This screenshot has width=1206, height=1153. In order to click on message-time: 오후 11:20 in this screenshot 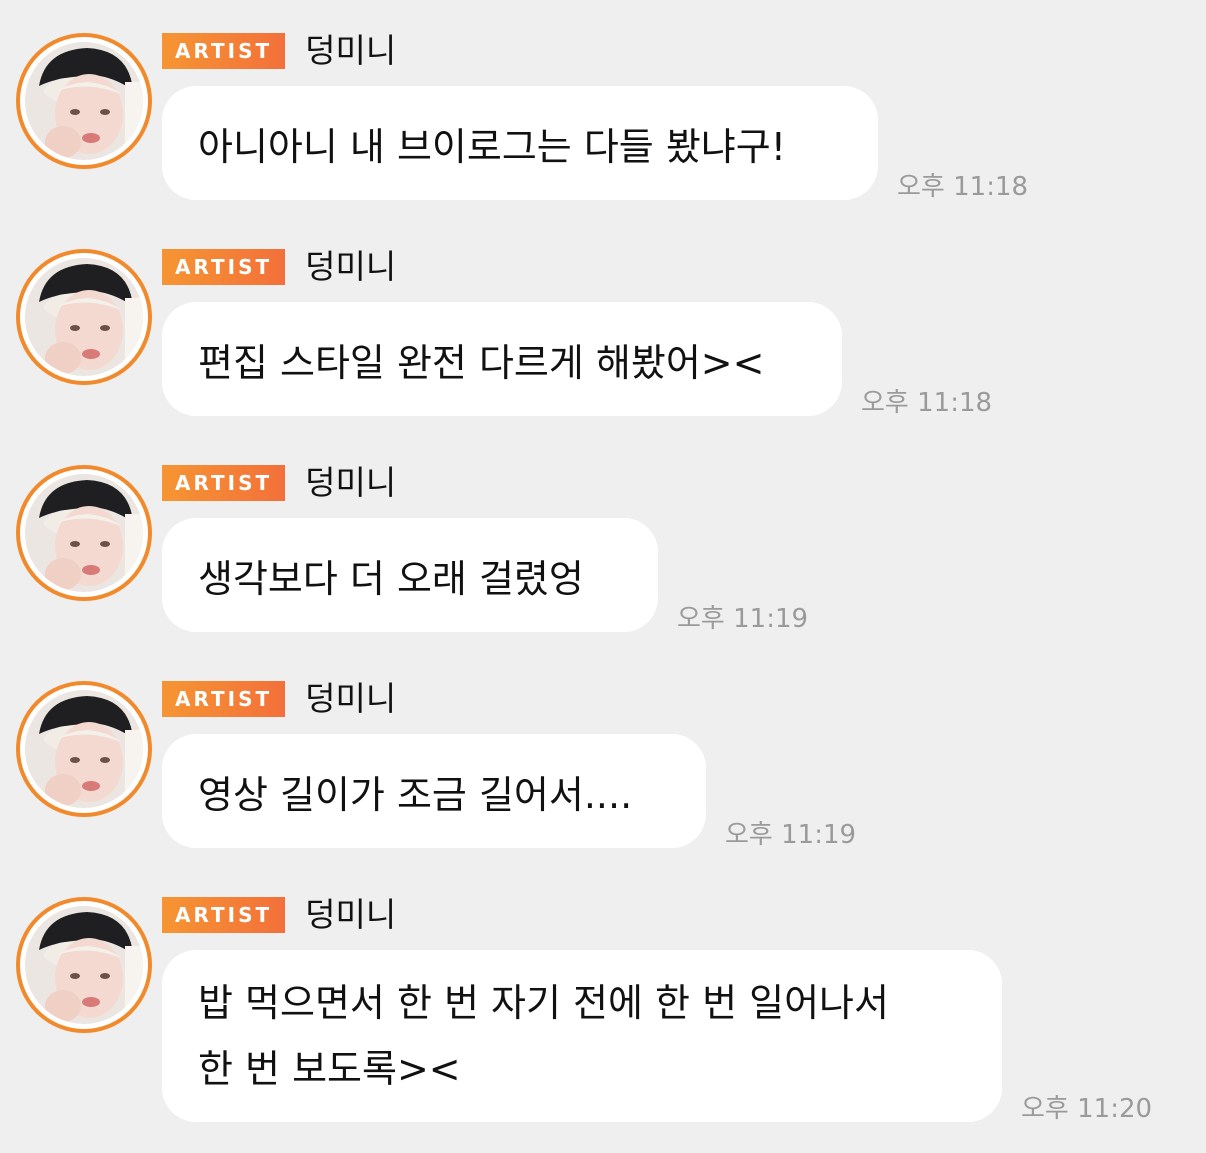, I will do `click(1087, 1109)`.